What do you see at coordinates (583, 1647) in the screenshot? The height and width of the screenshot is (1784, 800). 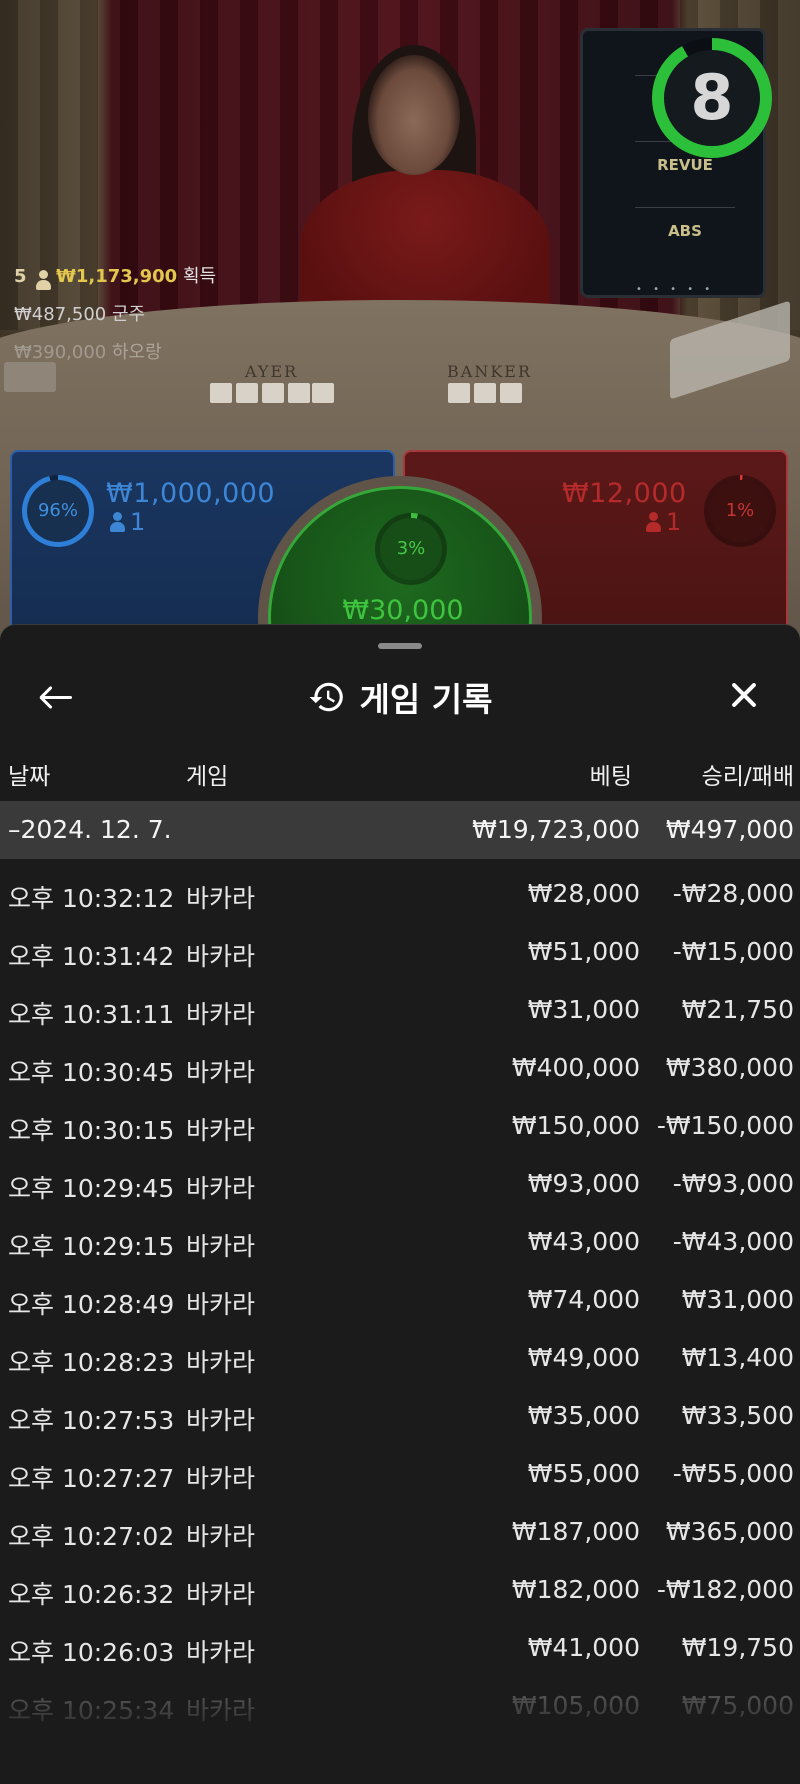 I see `row-bet: ₩41,000` at bounding box center [583, 1647].